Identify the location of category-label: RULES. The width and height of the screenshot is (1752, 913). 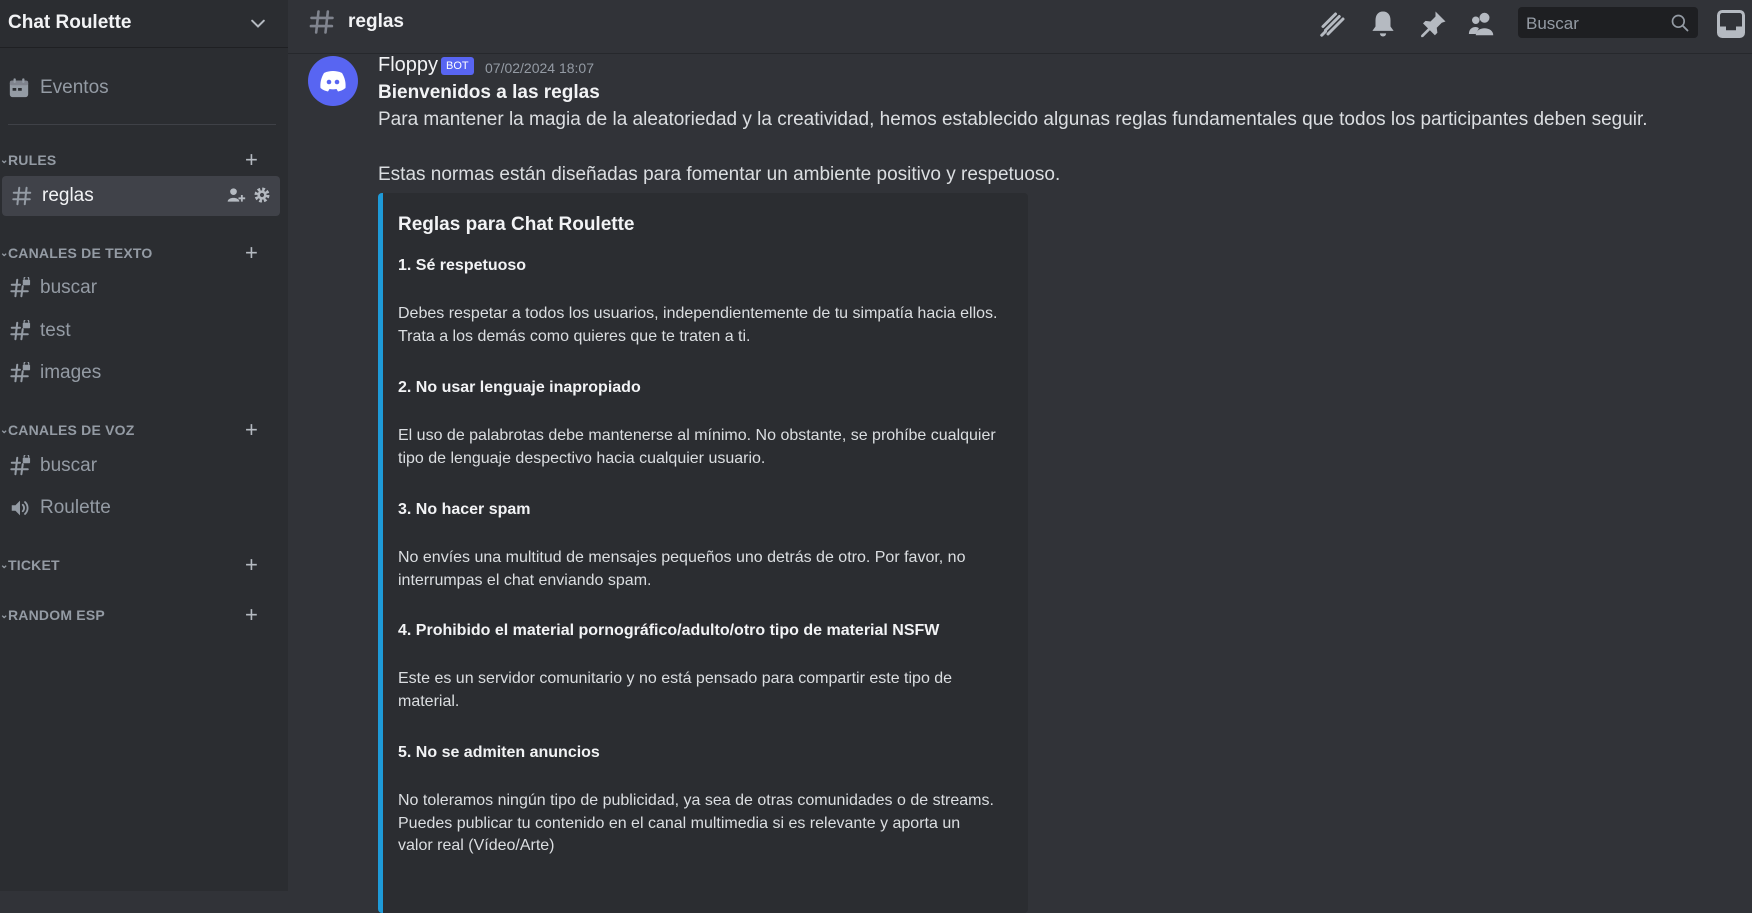
(32, 160).